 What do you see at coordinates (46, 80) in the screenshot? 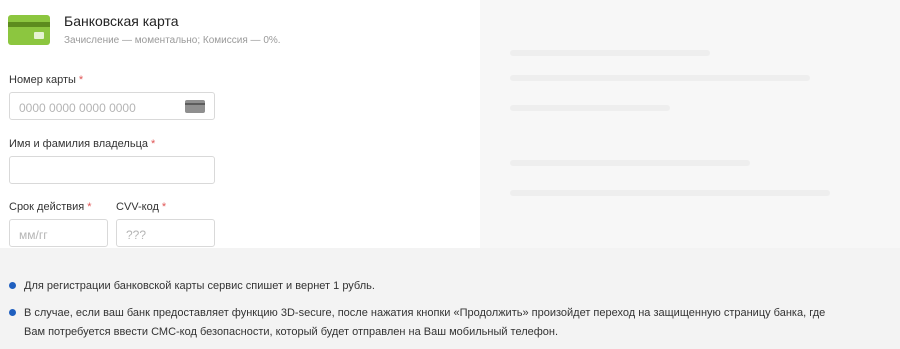
I see `card-number-label: Номер карты *` at bounding box center [46, 80].